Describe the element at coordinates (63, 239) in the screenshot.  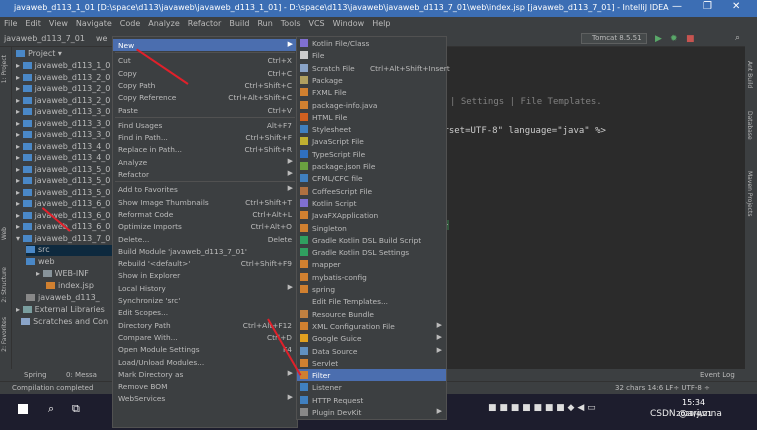
I see `tree-item-module: ▾ javaweb_d113_7_0` at that location.